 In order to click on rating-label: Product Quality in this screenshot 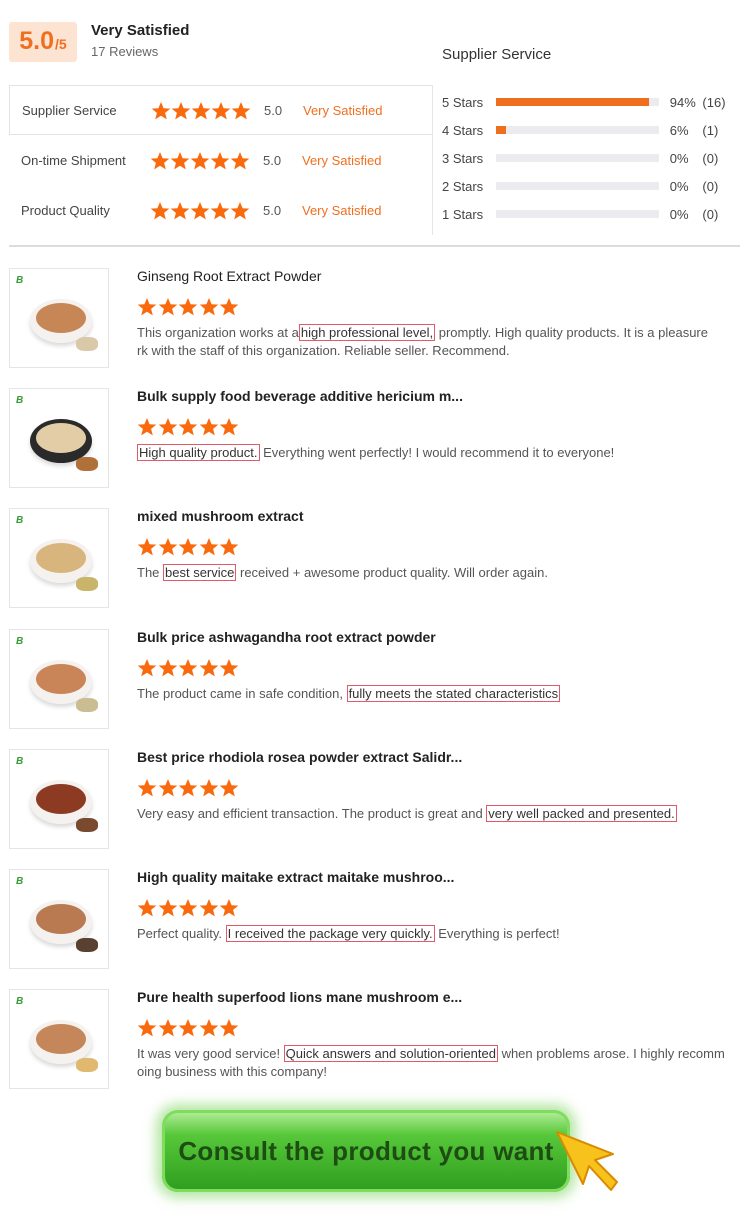, I will do `click(65, 210)`.